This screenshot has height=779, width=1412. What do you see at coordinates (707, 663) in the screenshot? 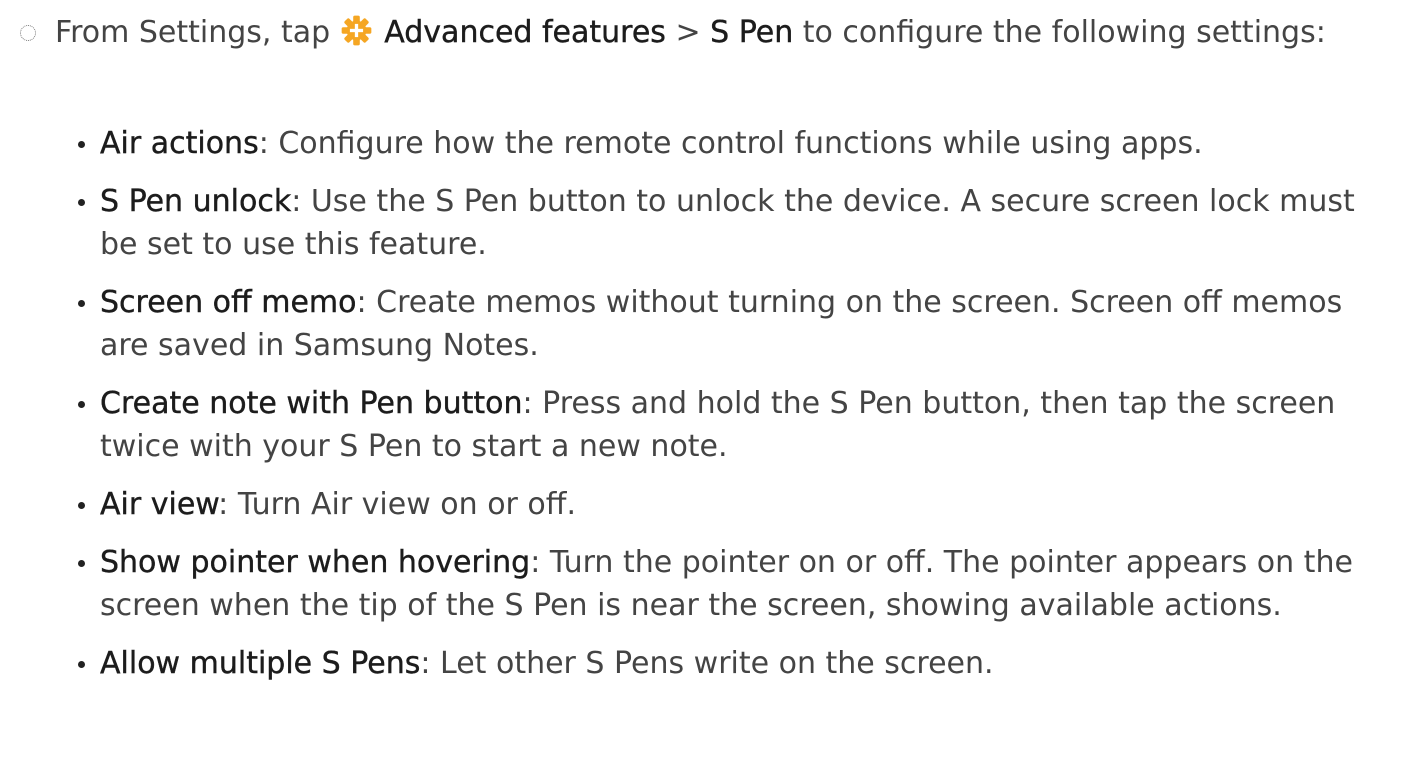
I see `setting-description: : Let other S Pens write on the screen.` at bounding box center [707, 663].